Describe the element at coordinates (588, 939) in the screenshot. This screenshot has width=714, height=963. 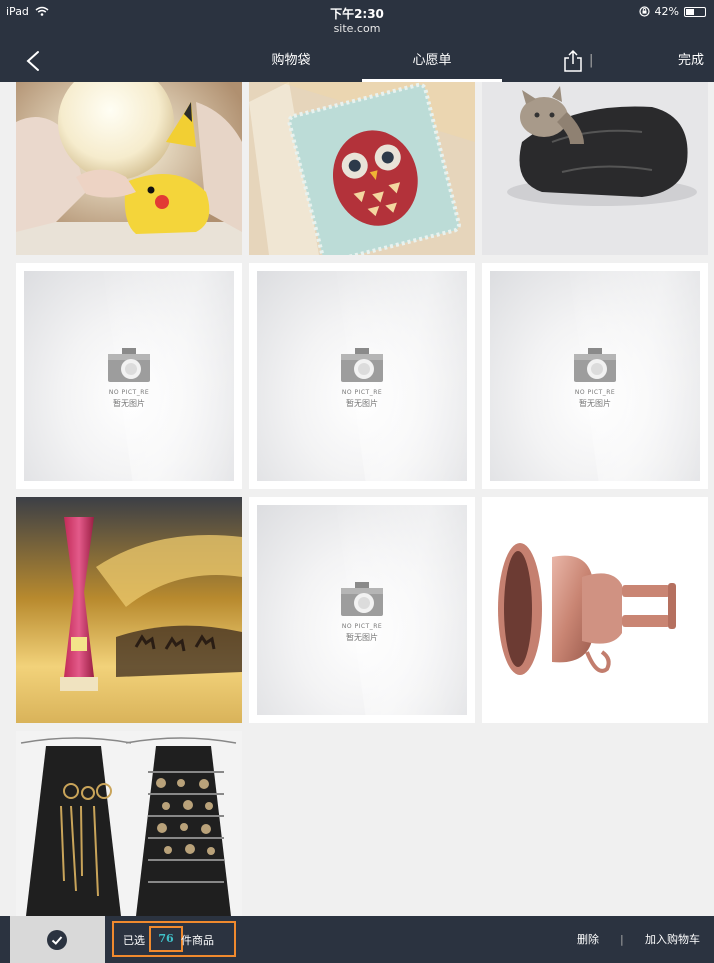
I see `delete-button: 删除` at that location.